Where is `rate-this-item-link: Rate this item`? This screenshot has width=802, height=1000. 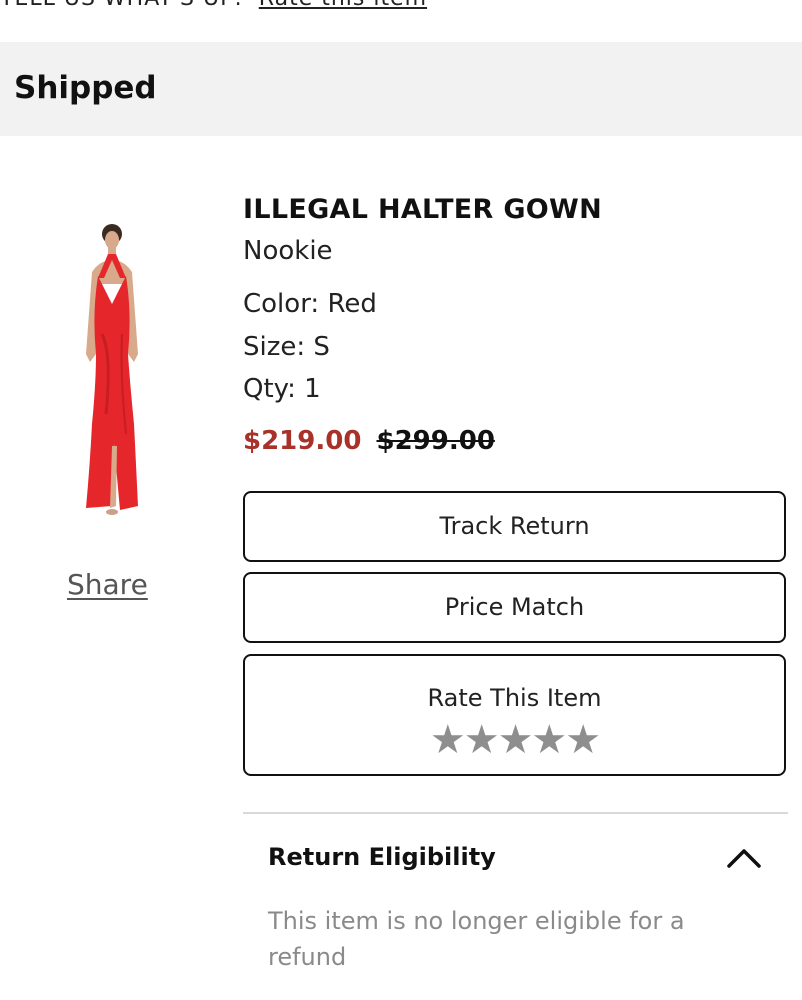
rate-this-item-link: Rate this item is located at coordinates (343, 5).